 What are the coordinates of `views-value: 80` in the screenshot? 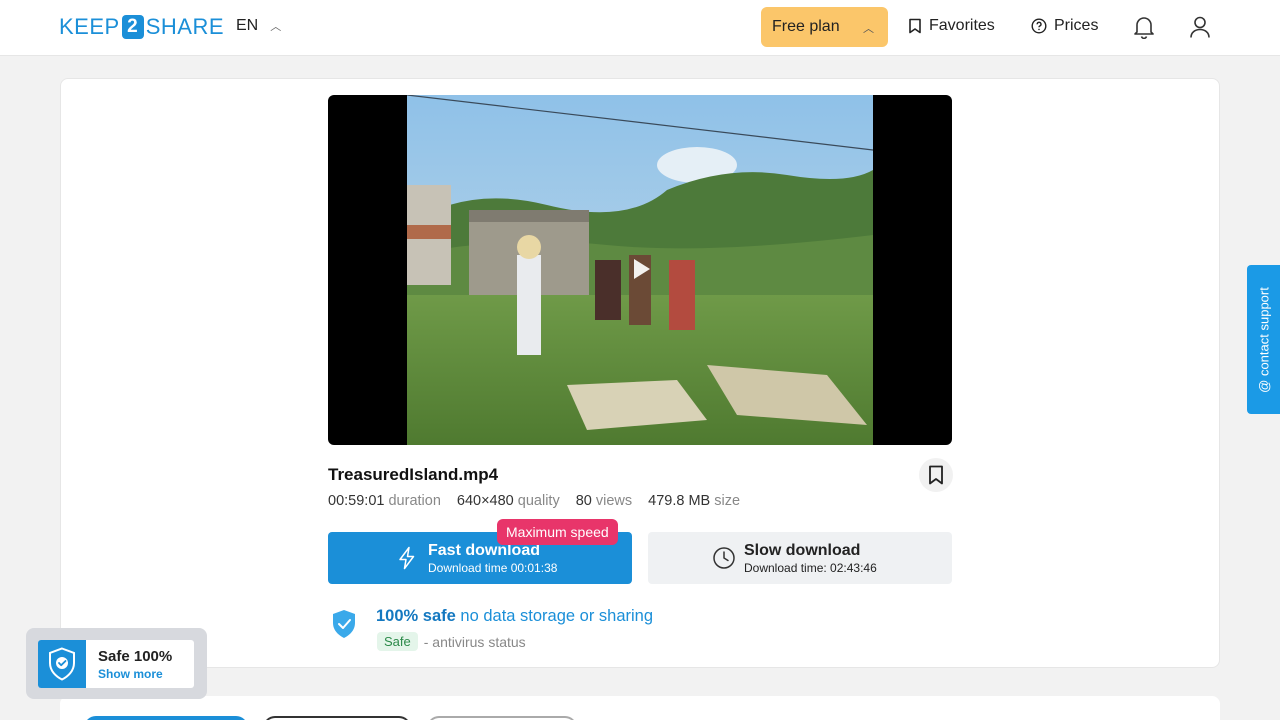 It's located at (583, 501).